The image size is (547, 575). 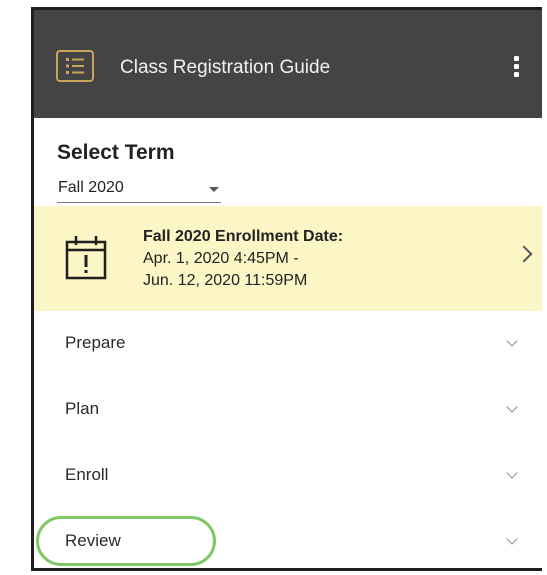 What do you see at coordinates (91, 187) in the screenshot?
I see `term-dropdown-value: Fall 2020` at bounding box center [91, 187].